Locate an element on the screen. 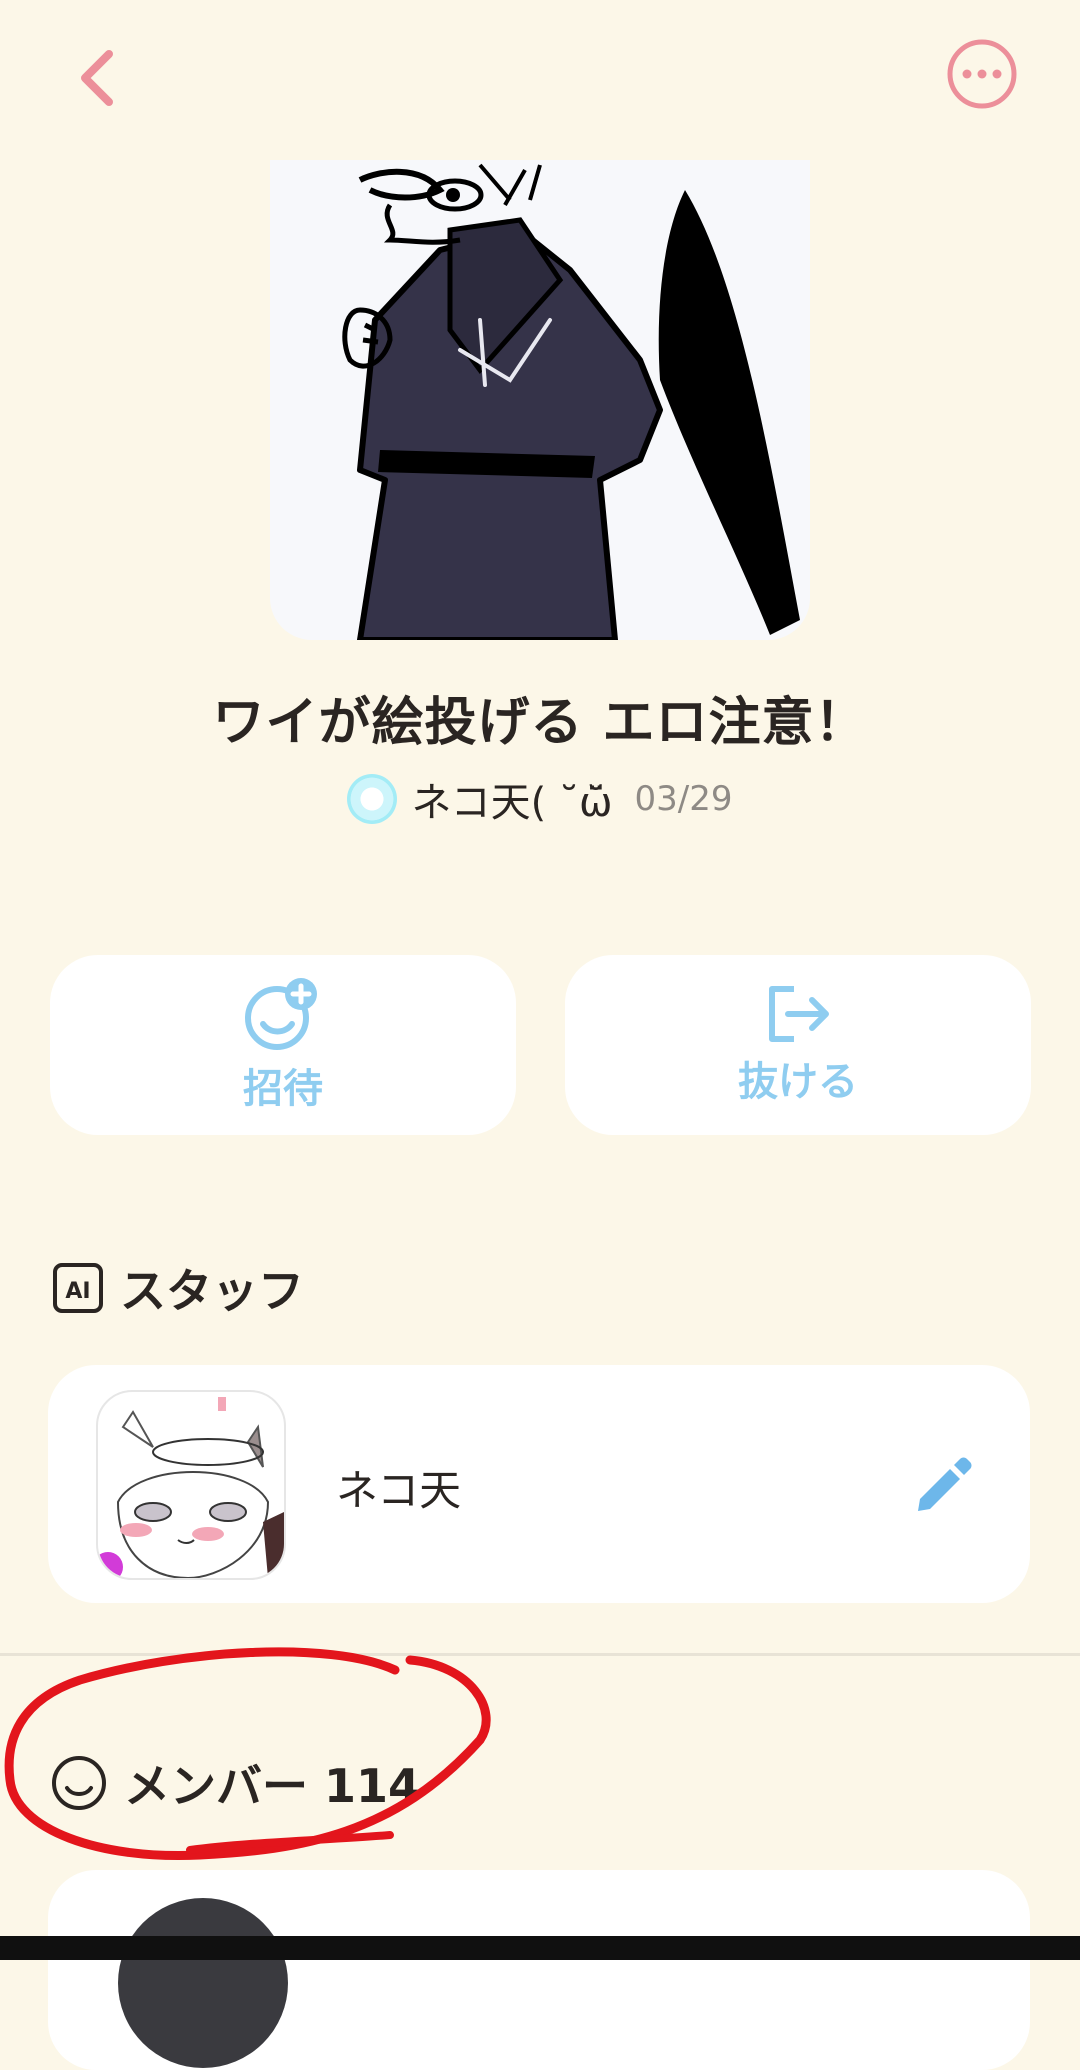 The image size is (1080, 2070). staff-section-heading: AI スタッフ is located at coordinates (178, 1288).